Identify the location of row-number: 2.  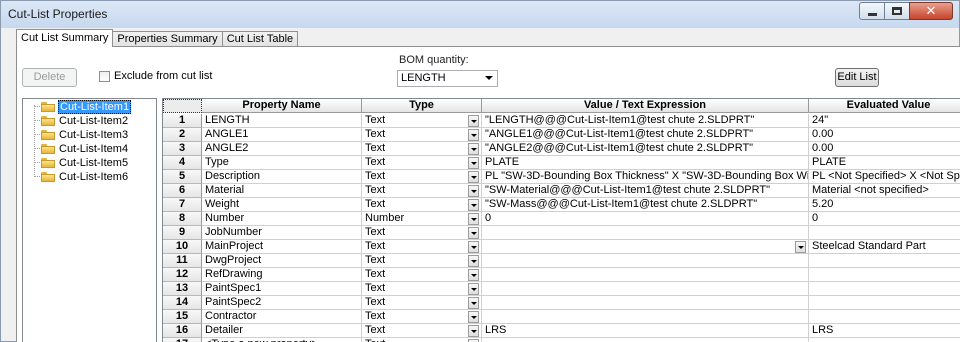
(182, 135).